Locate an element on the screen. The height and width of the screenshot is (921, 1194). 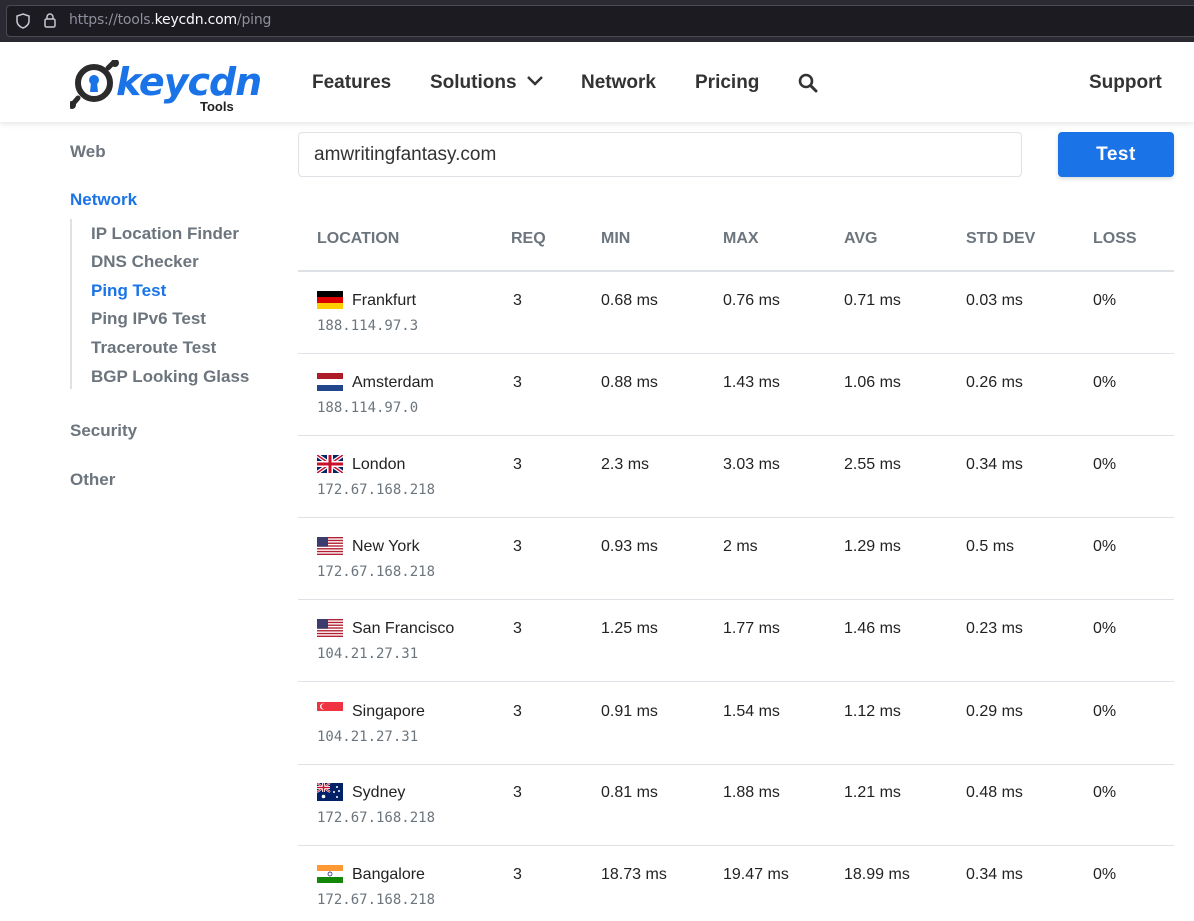
column-header-avg: AVG is located at coordinates (861, 238).